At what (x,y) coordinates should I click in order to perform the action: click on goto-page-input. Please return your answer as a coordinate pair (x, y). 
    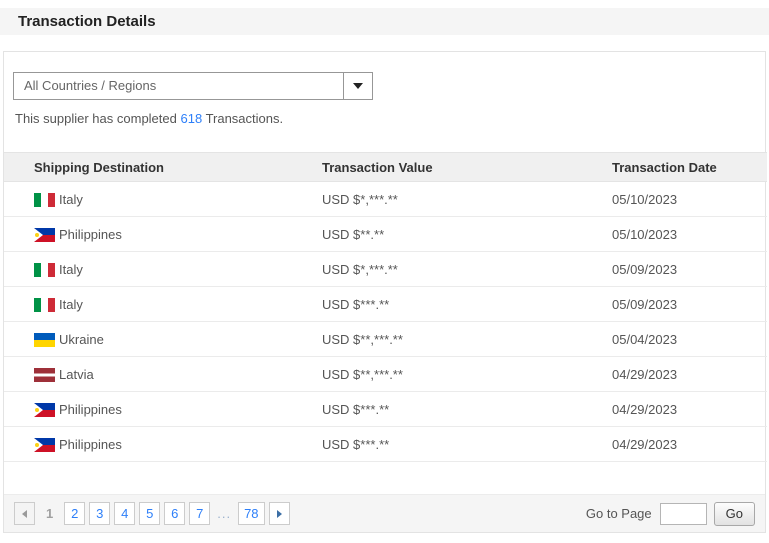
    Looking at the image, I should click on (683, 513).